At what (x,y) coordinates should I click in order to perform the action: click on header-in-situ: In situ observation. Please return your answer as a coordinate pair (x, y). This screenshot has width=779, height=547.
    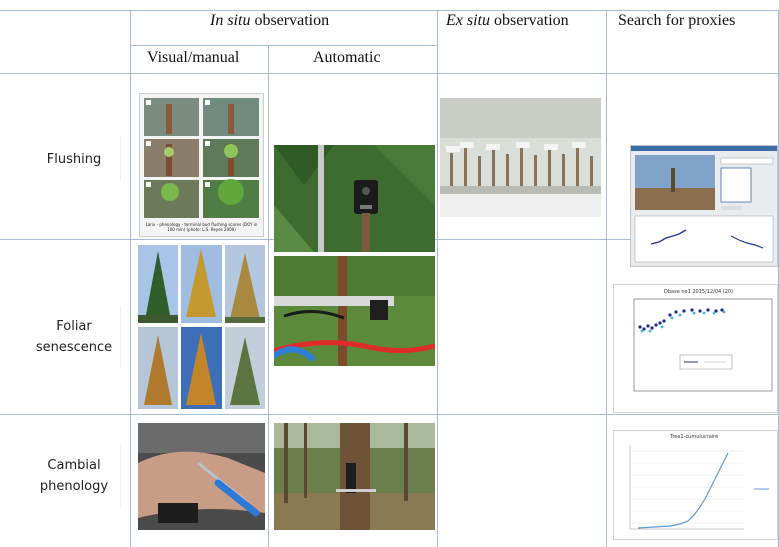
    Looking at the image, I should click on (269, 21).